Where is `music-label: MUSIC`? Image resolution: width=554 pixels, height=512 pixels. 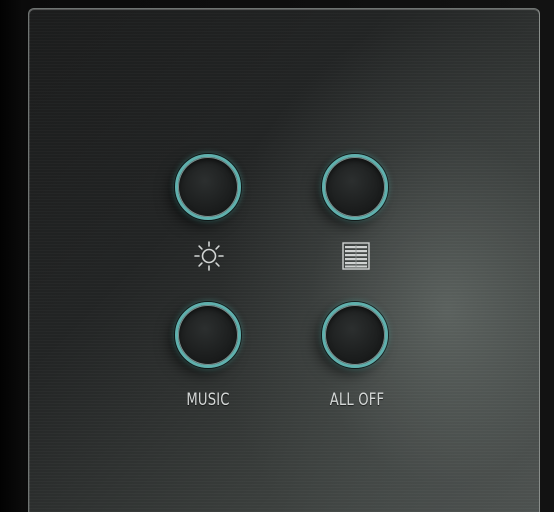 music-label: MUSIC is located at coordinates (208, 400).